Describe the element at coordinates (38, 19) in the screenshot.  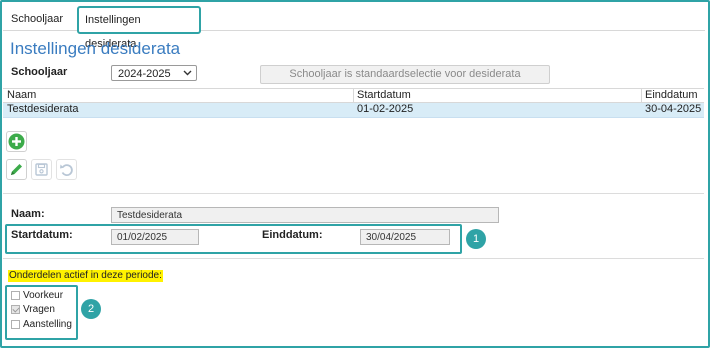
I see `tab-schooljaar: Schooljaar` at that location.